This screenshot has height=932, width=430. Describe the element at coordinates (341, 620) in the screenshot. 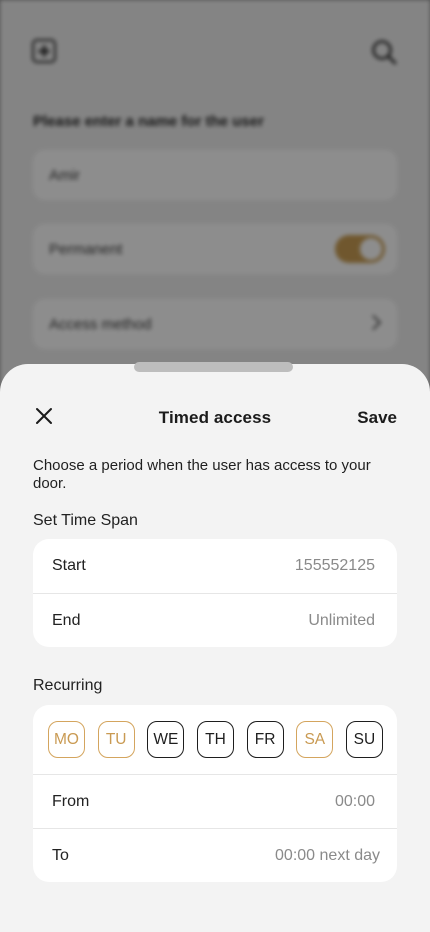

I see `end-value: Unlimited` at that location.